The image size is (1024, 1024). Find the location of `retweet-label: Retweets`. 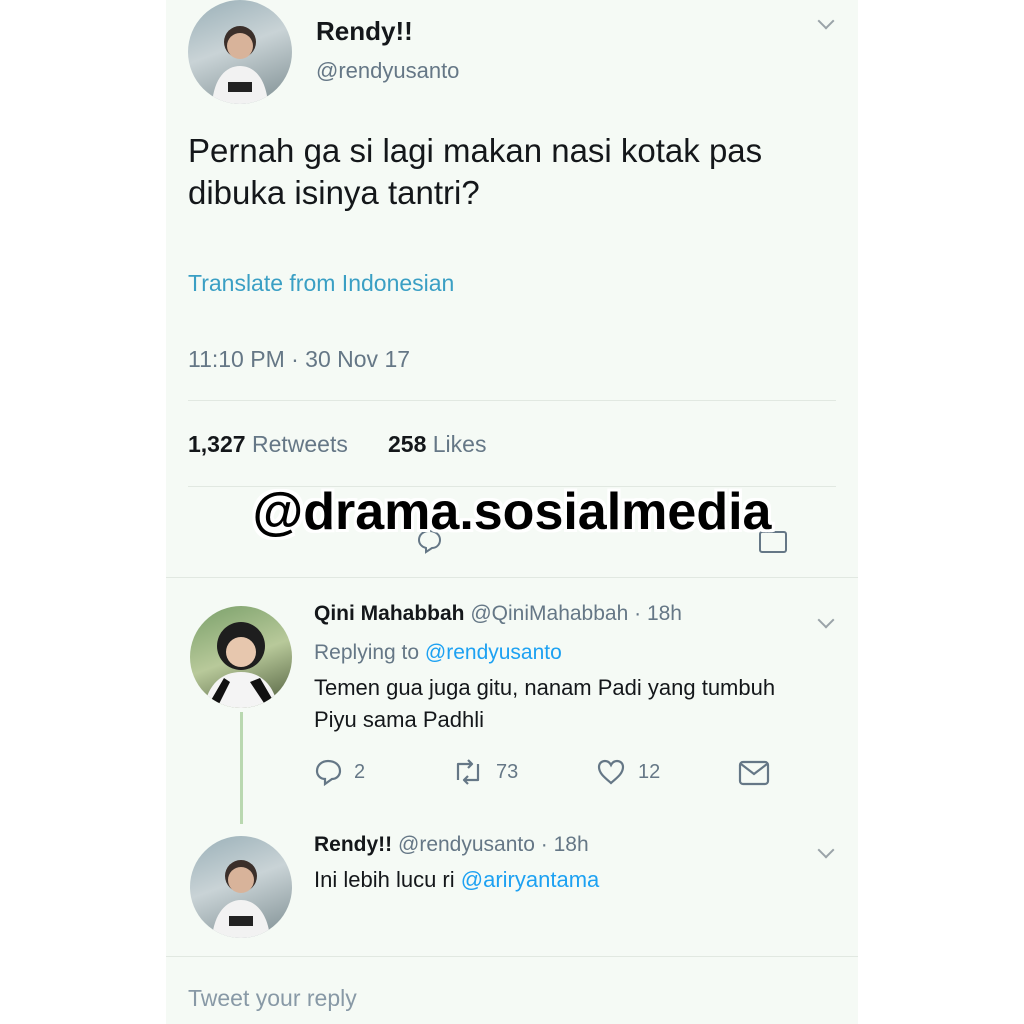

retweet-label: Retweets is located at coordinates (299, 444).